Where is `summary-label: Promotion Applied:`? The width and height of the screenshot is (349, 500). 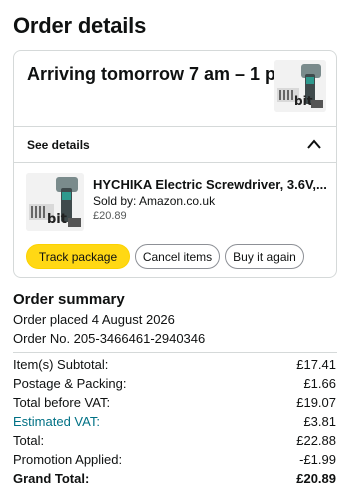 summary-label: Promotion Applied: is located at coordinates (68, 459).